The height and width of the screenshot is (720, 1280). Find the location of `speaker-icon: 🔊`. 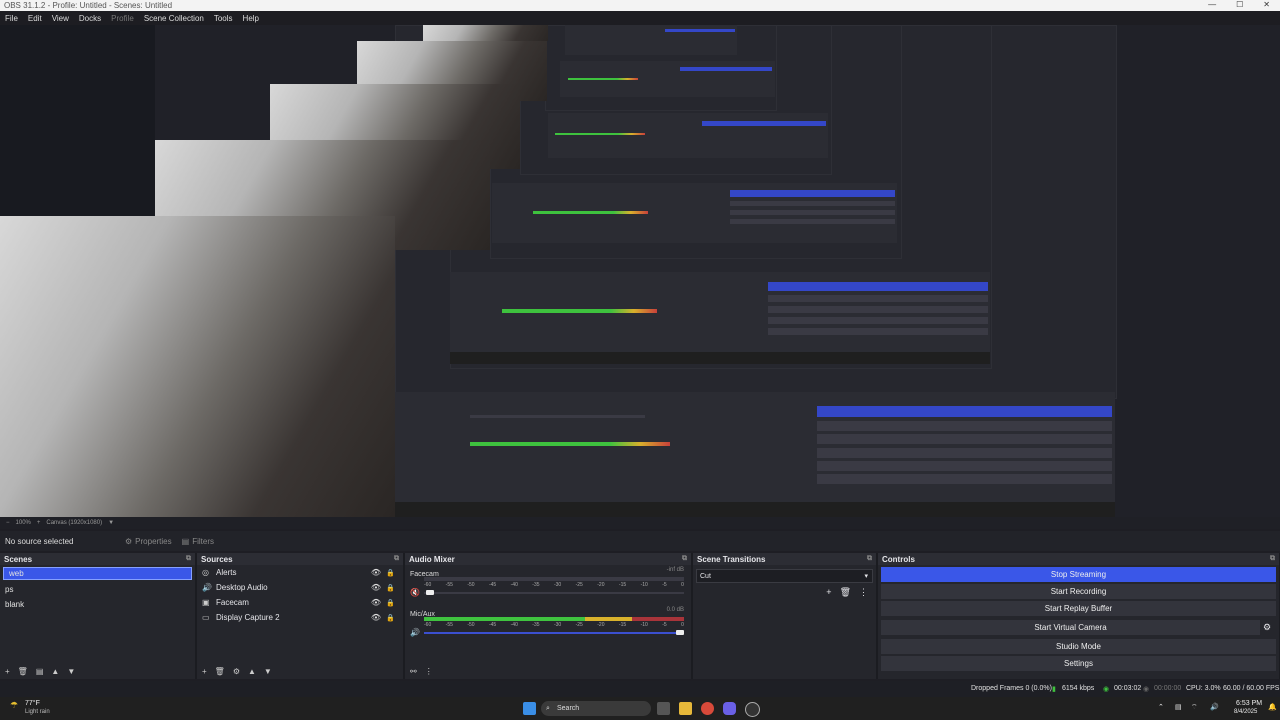

speaker-icon: 🔊 is located at coordinates (415, 632).